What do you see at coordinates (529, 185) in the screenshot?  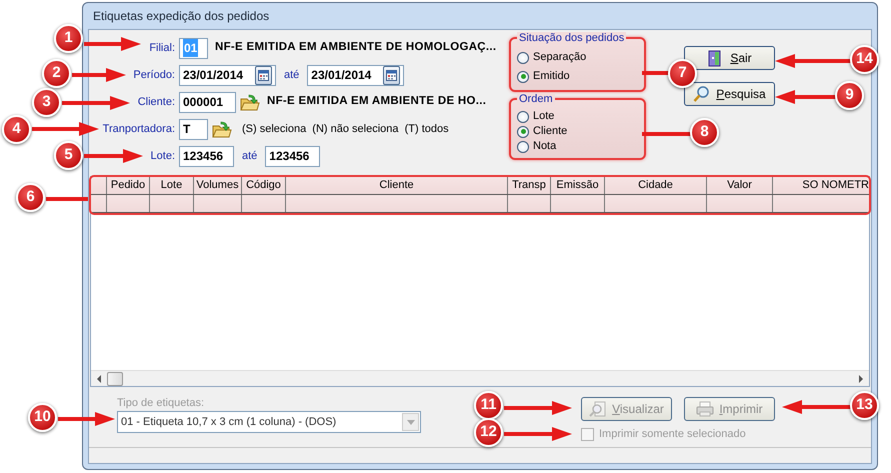 I see `column-header: Transp` at bounding box center [529, 185].